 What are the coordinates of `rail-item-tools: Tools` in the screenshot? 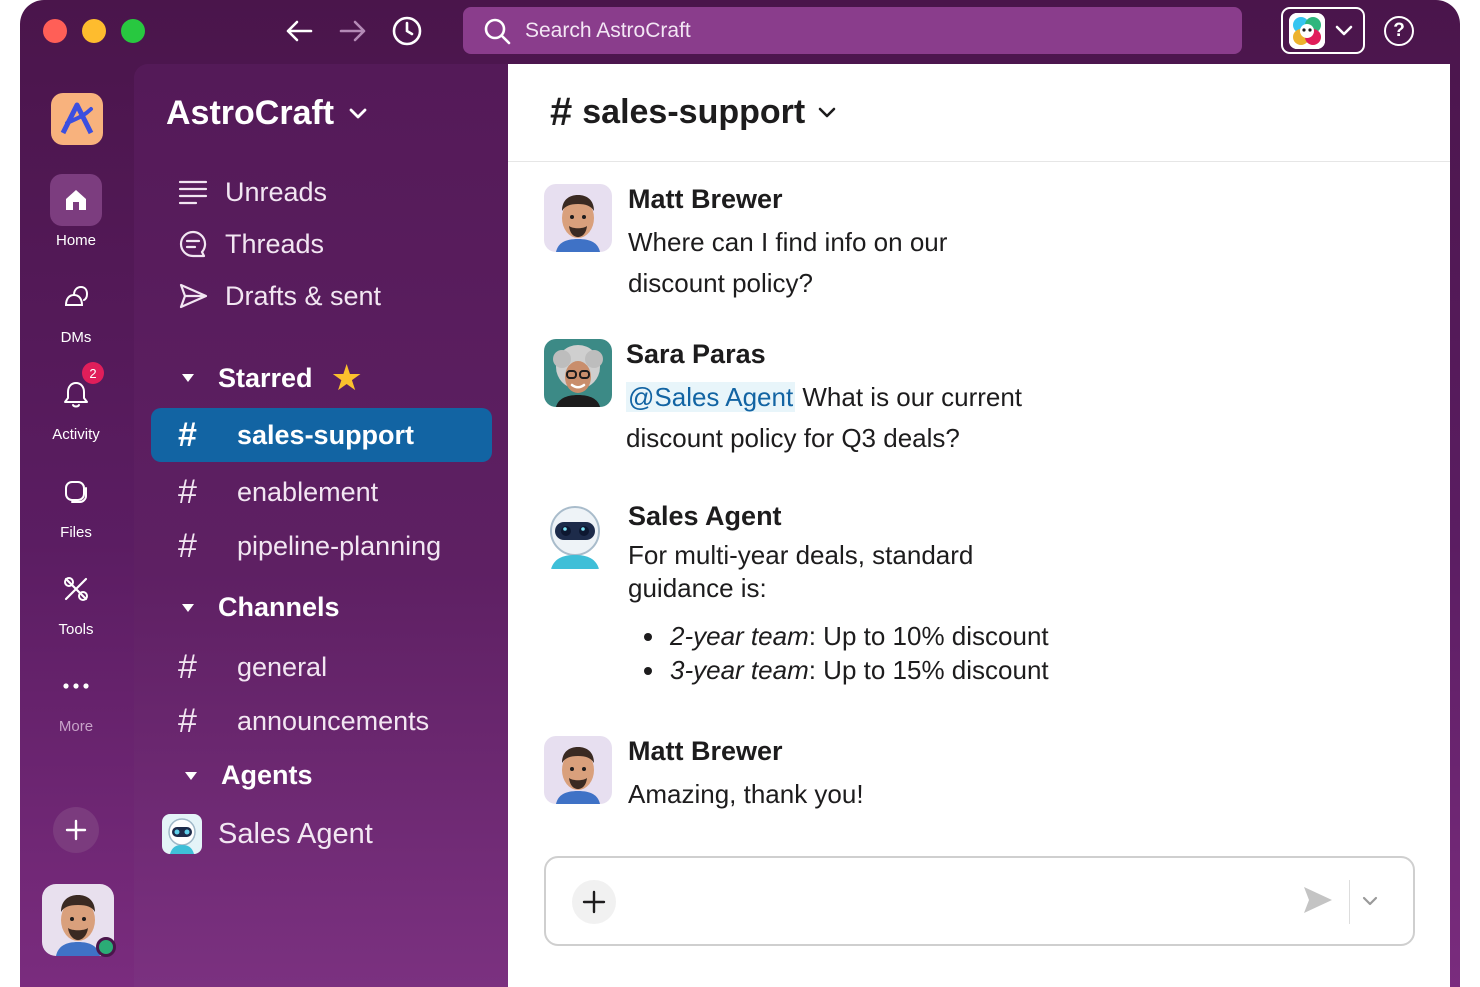 It's located at (76, 600).